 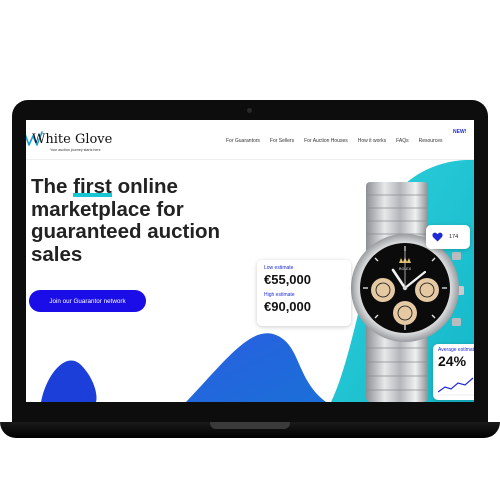 What do you see at coordinates (456, 386) in the screenshot?
I see `average-sparkline` at bounding box center [456, 386].